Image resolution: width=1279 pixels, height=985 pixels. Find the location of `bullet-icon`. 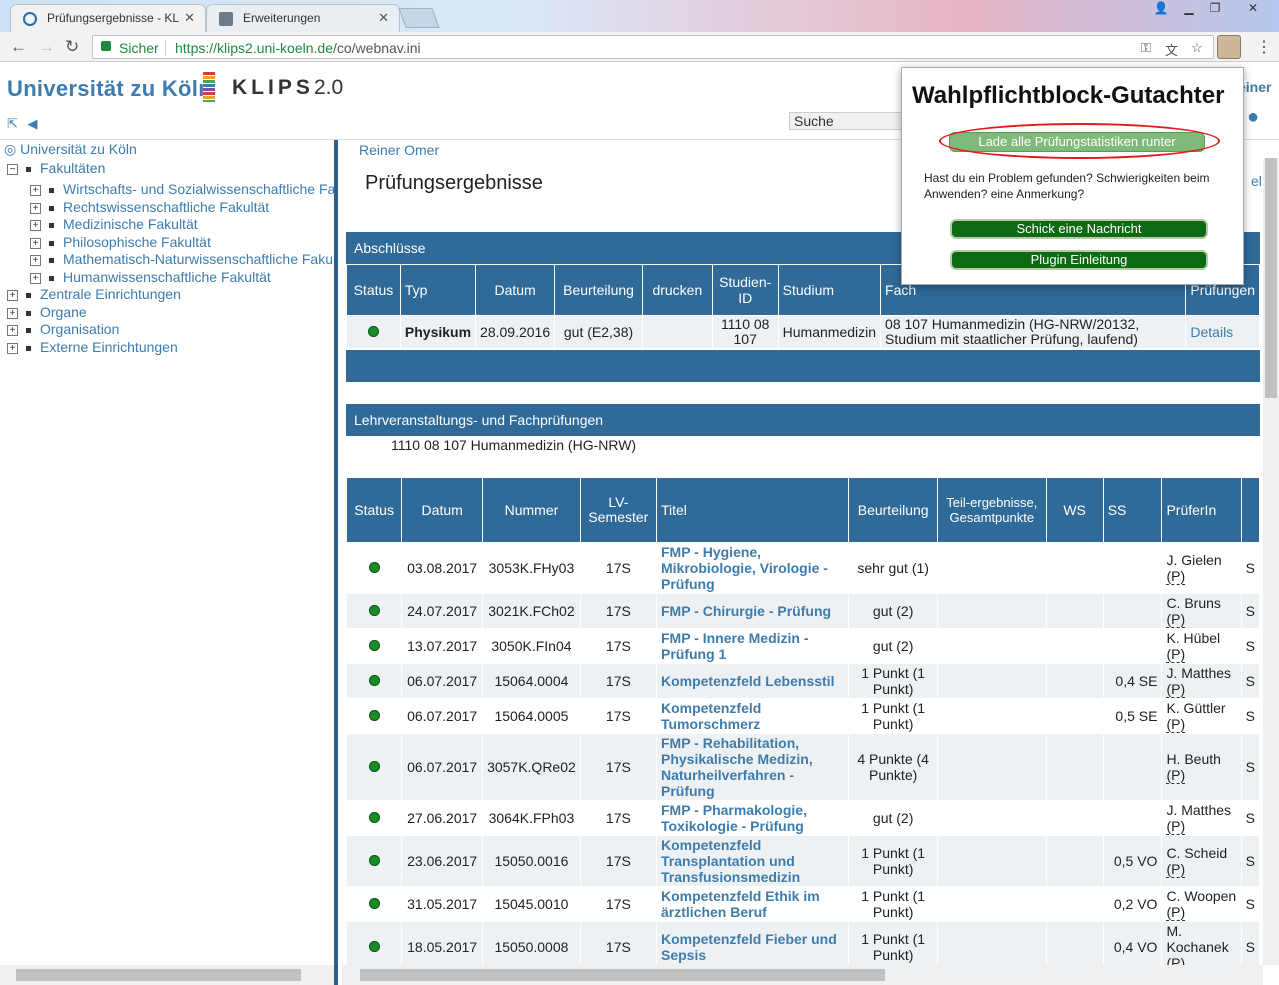

bullet-icon is located at coordinates (28, 330).